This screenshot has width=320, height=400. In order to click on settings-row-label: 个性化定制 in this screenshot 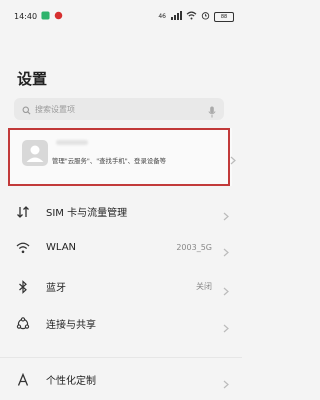, I will do `click(71, 381)`.